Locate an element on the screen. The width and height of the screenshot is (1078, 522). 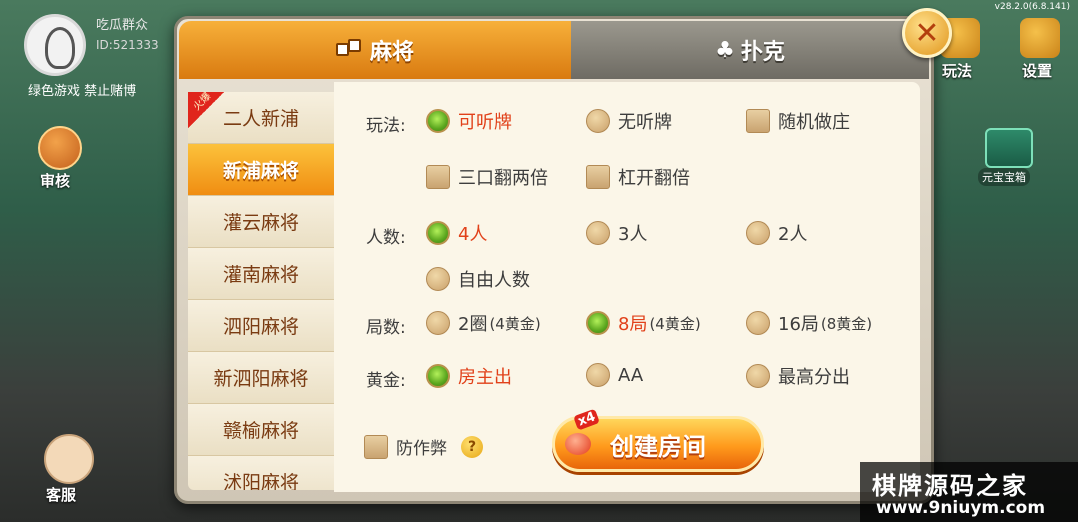
option-label: 无听牌 is located at coordinates (645, 122).